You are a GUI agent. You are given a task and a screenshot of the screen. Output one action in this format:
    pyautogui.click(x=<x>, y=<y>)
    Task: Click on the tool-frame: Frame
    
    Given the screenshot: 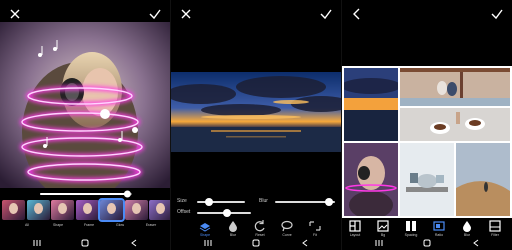 What is the action you would take?
    pyautogui.click(x=89, y=224)
    